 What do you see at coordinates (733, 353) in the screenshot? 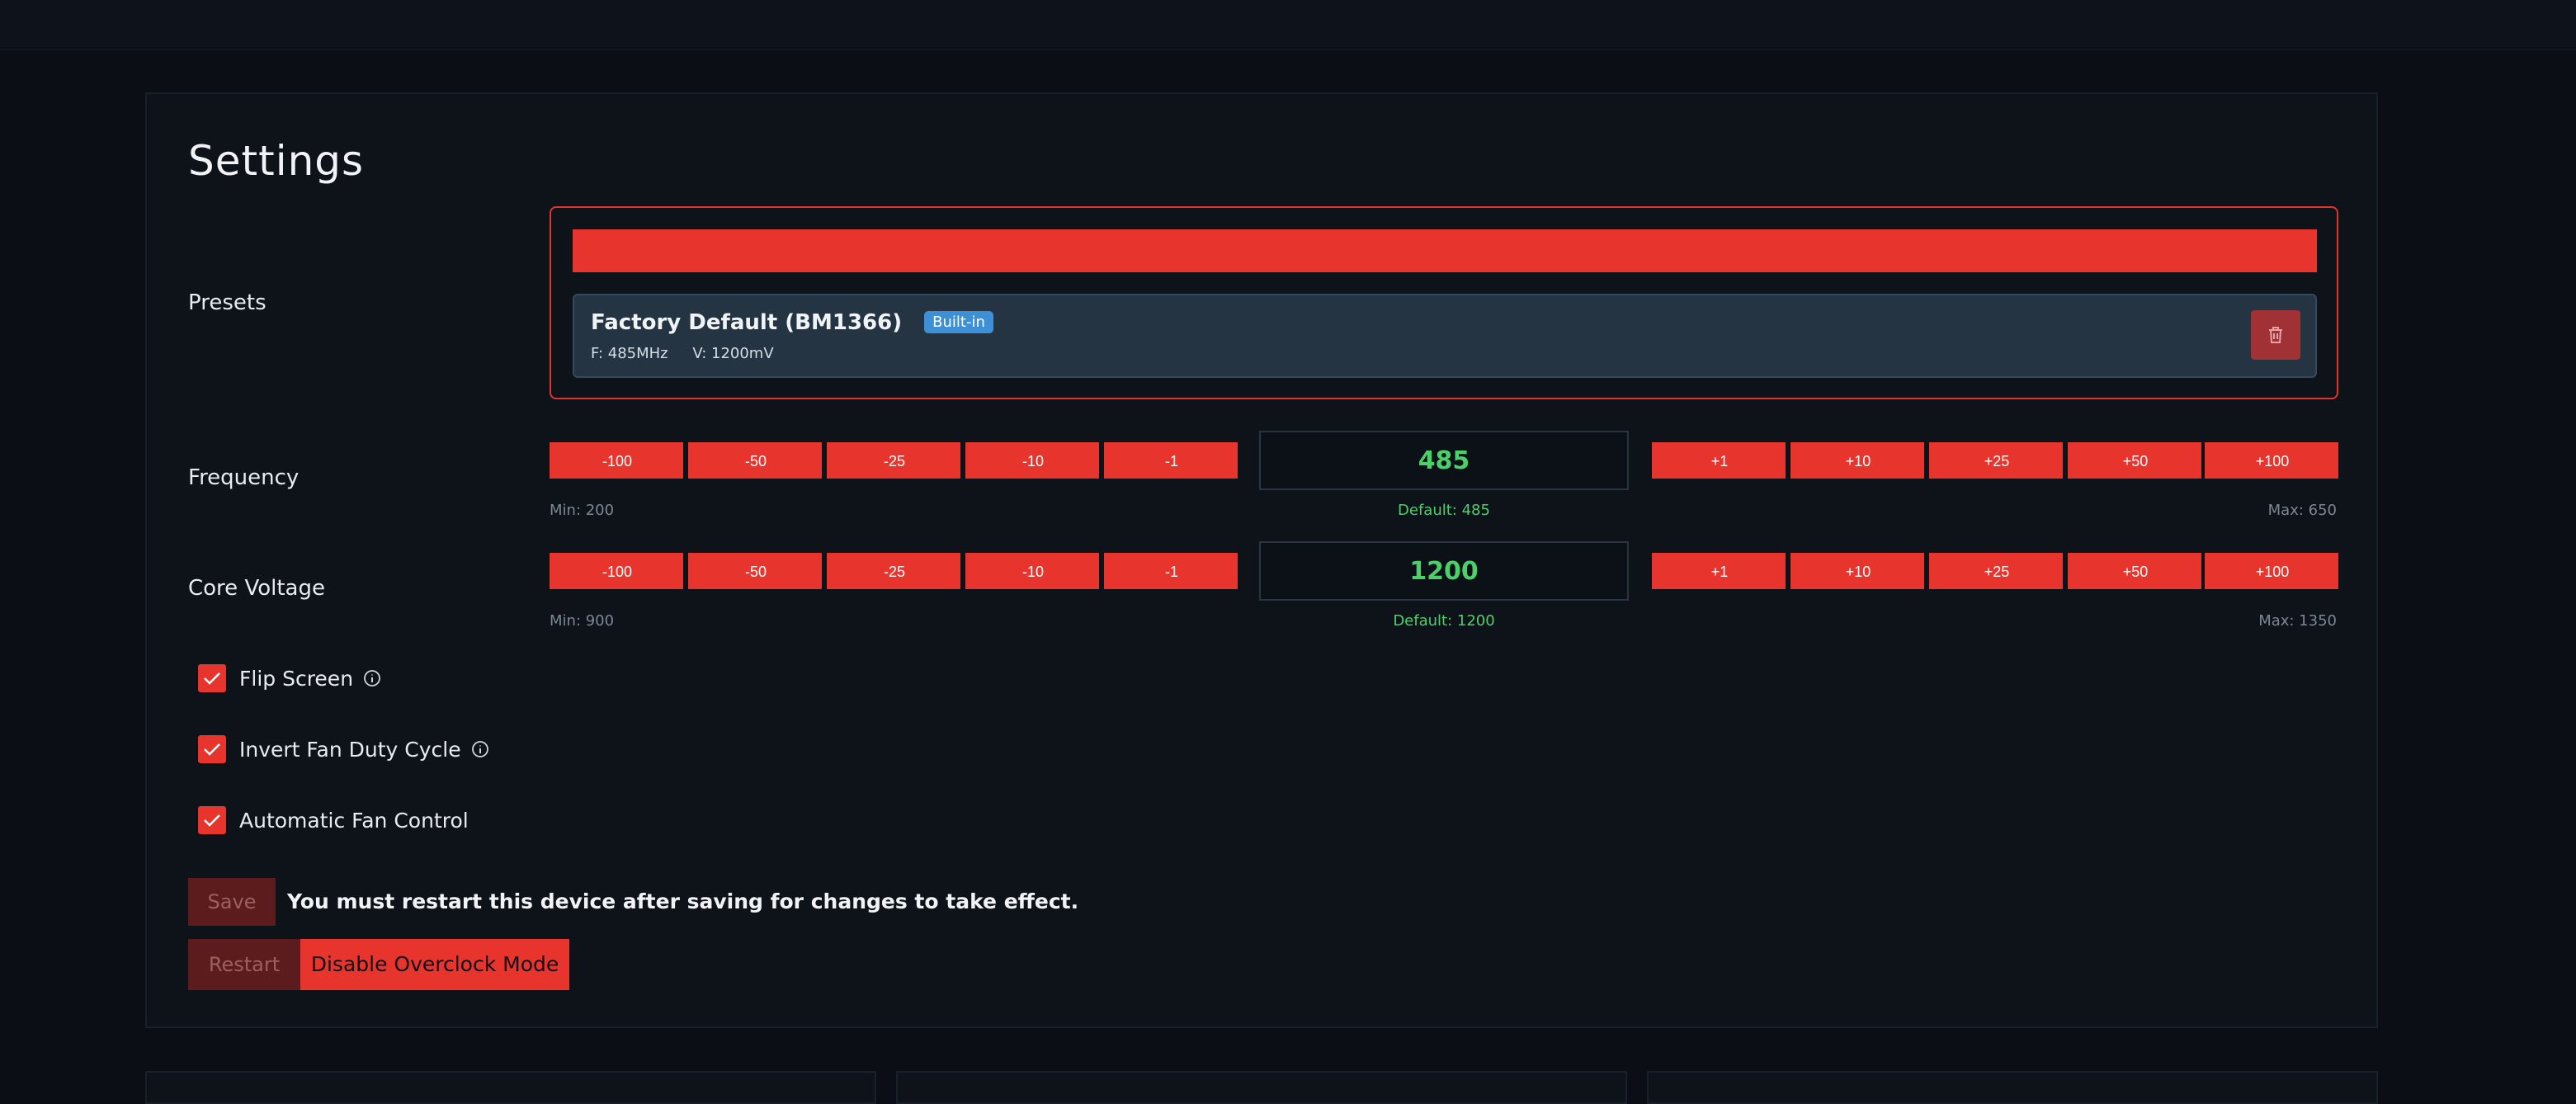
I see `preset-voltage: V: 1200mV` at bounding box center [733, 353].